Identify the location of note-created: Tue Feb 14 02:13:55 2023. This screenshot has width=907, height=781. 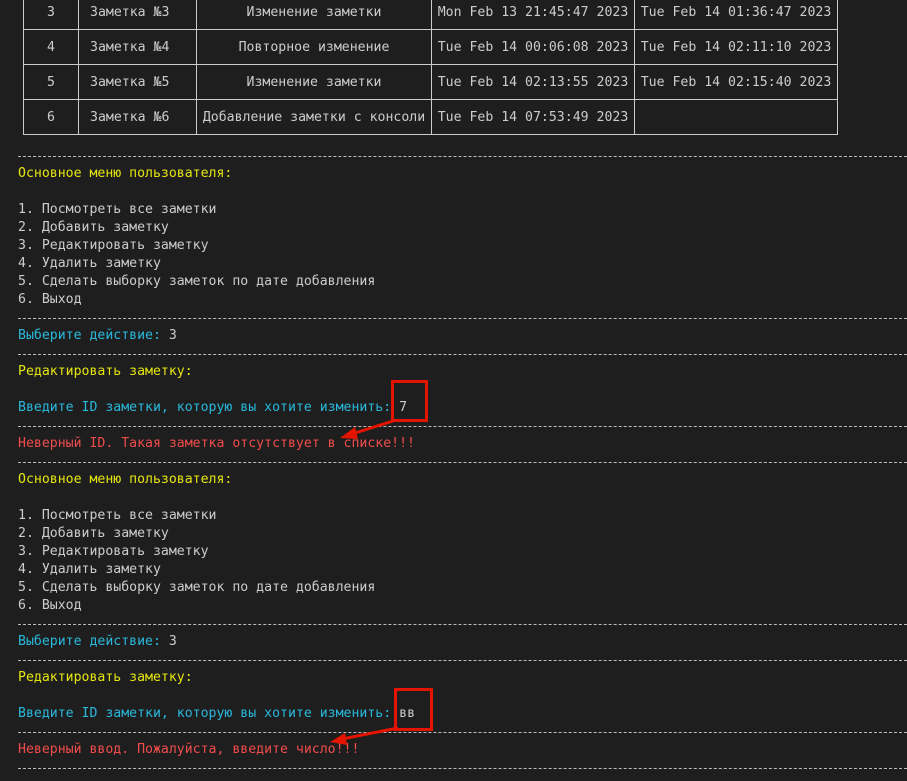
(533, 82).